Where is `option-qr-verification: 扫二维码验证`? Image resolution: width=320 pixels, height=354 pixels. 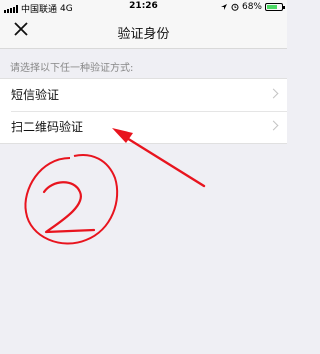 option-qr-verification: 扫二维码验证 is located at coordinates (143, 127).